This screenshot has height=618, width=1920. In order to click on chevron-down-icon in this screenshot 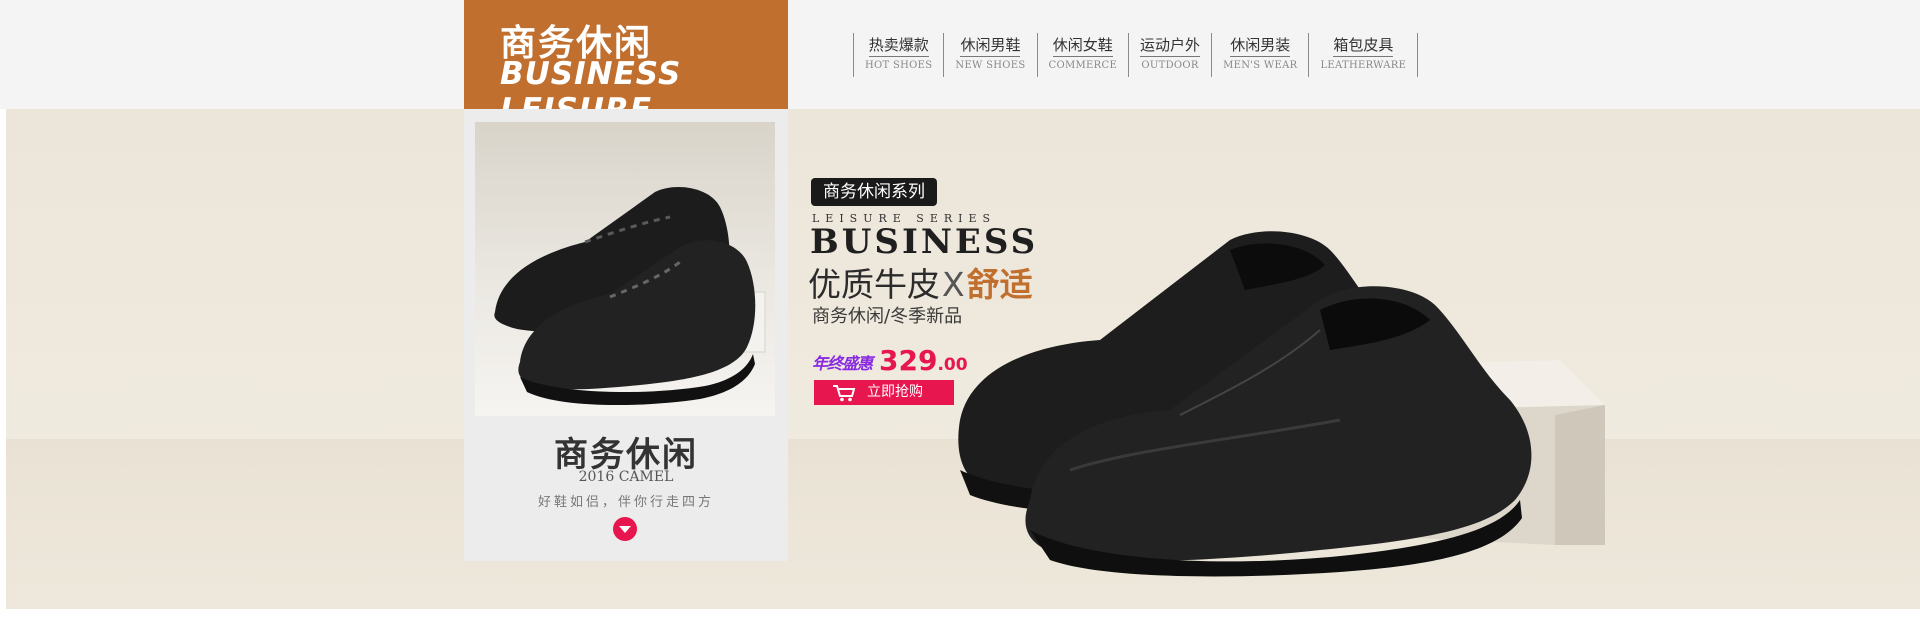, I will do `click(625, 529)`.